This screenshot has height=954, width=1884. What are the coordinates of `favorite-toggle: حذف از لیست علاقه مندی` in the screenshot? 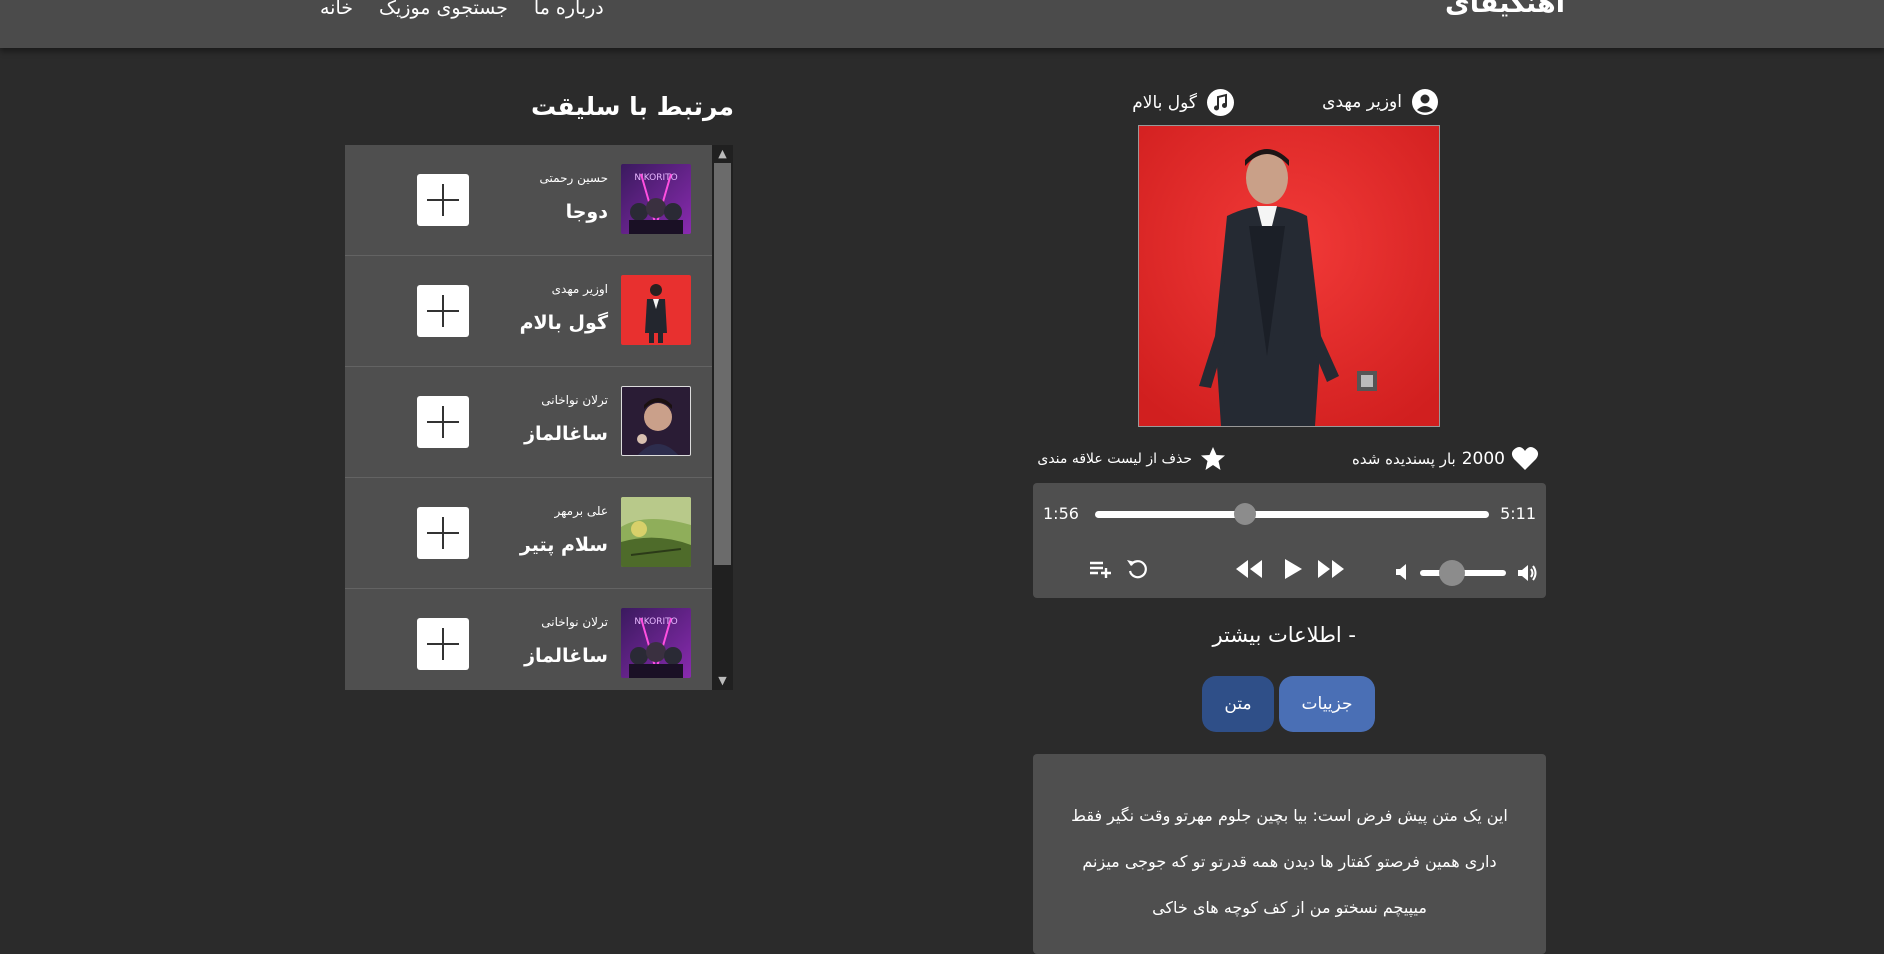 It's located at (1131, 458).